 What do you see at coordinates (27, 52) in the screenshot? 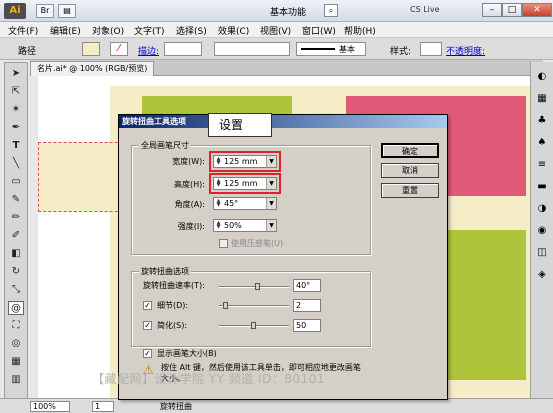
I see `path-label: 路径` at bounding box center [27, 52].